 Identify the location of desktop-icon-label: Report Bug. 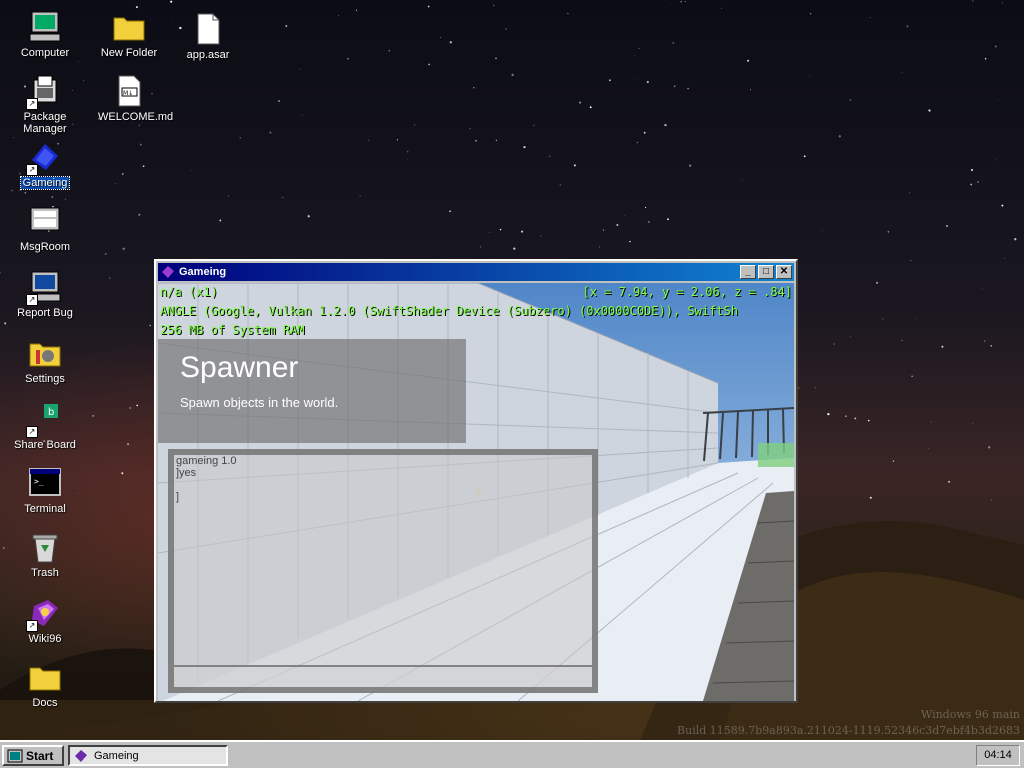
(45, 313).